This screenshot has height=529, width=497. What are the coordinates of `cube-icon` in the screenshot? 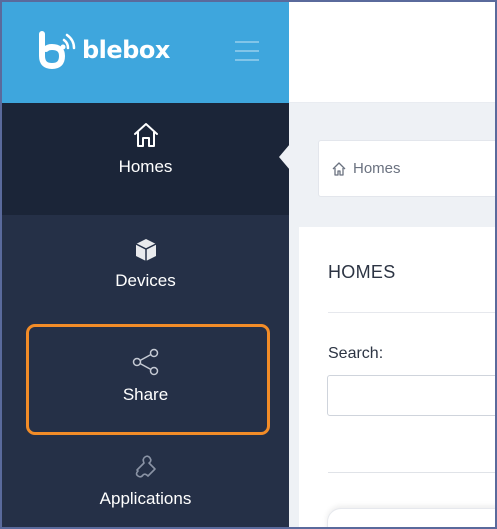 It's located at (145, 250).